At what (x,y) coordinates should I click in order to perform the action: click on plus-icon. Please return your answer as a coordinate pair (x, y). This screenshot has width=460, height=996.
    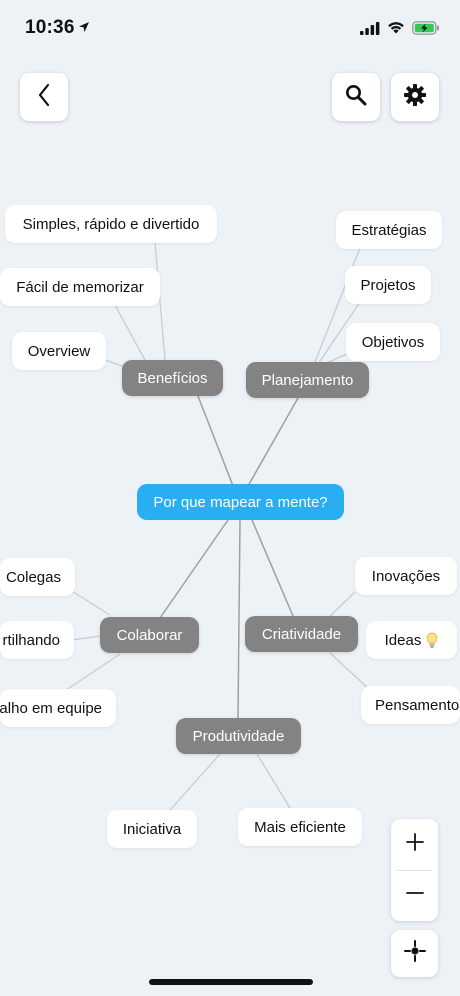
    Looking at the image, I should click on (414, 844).